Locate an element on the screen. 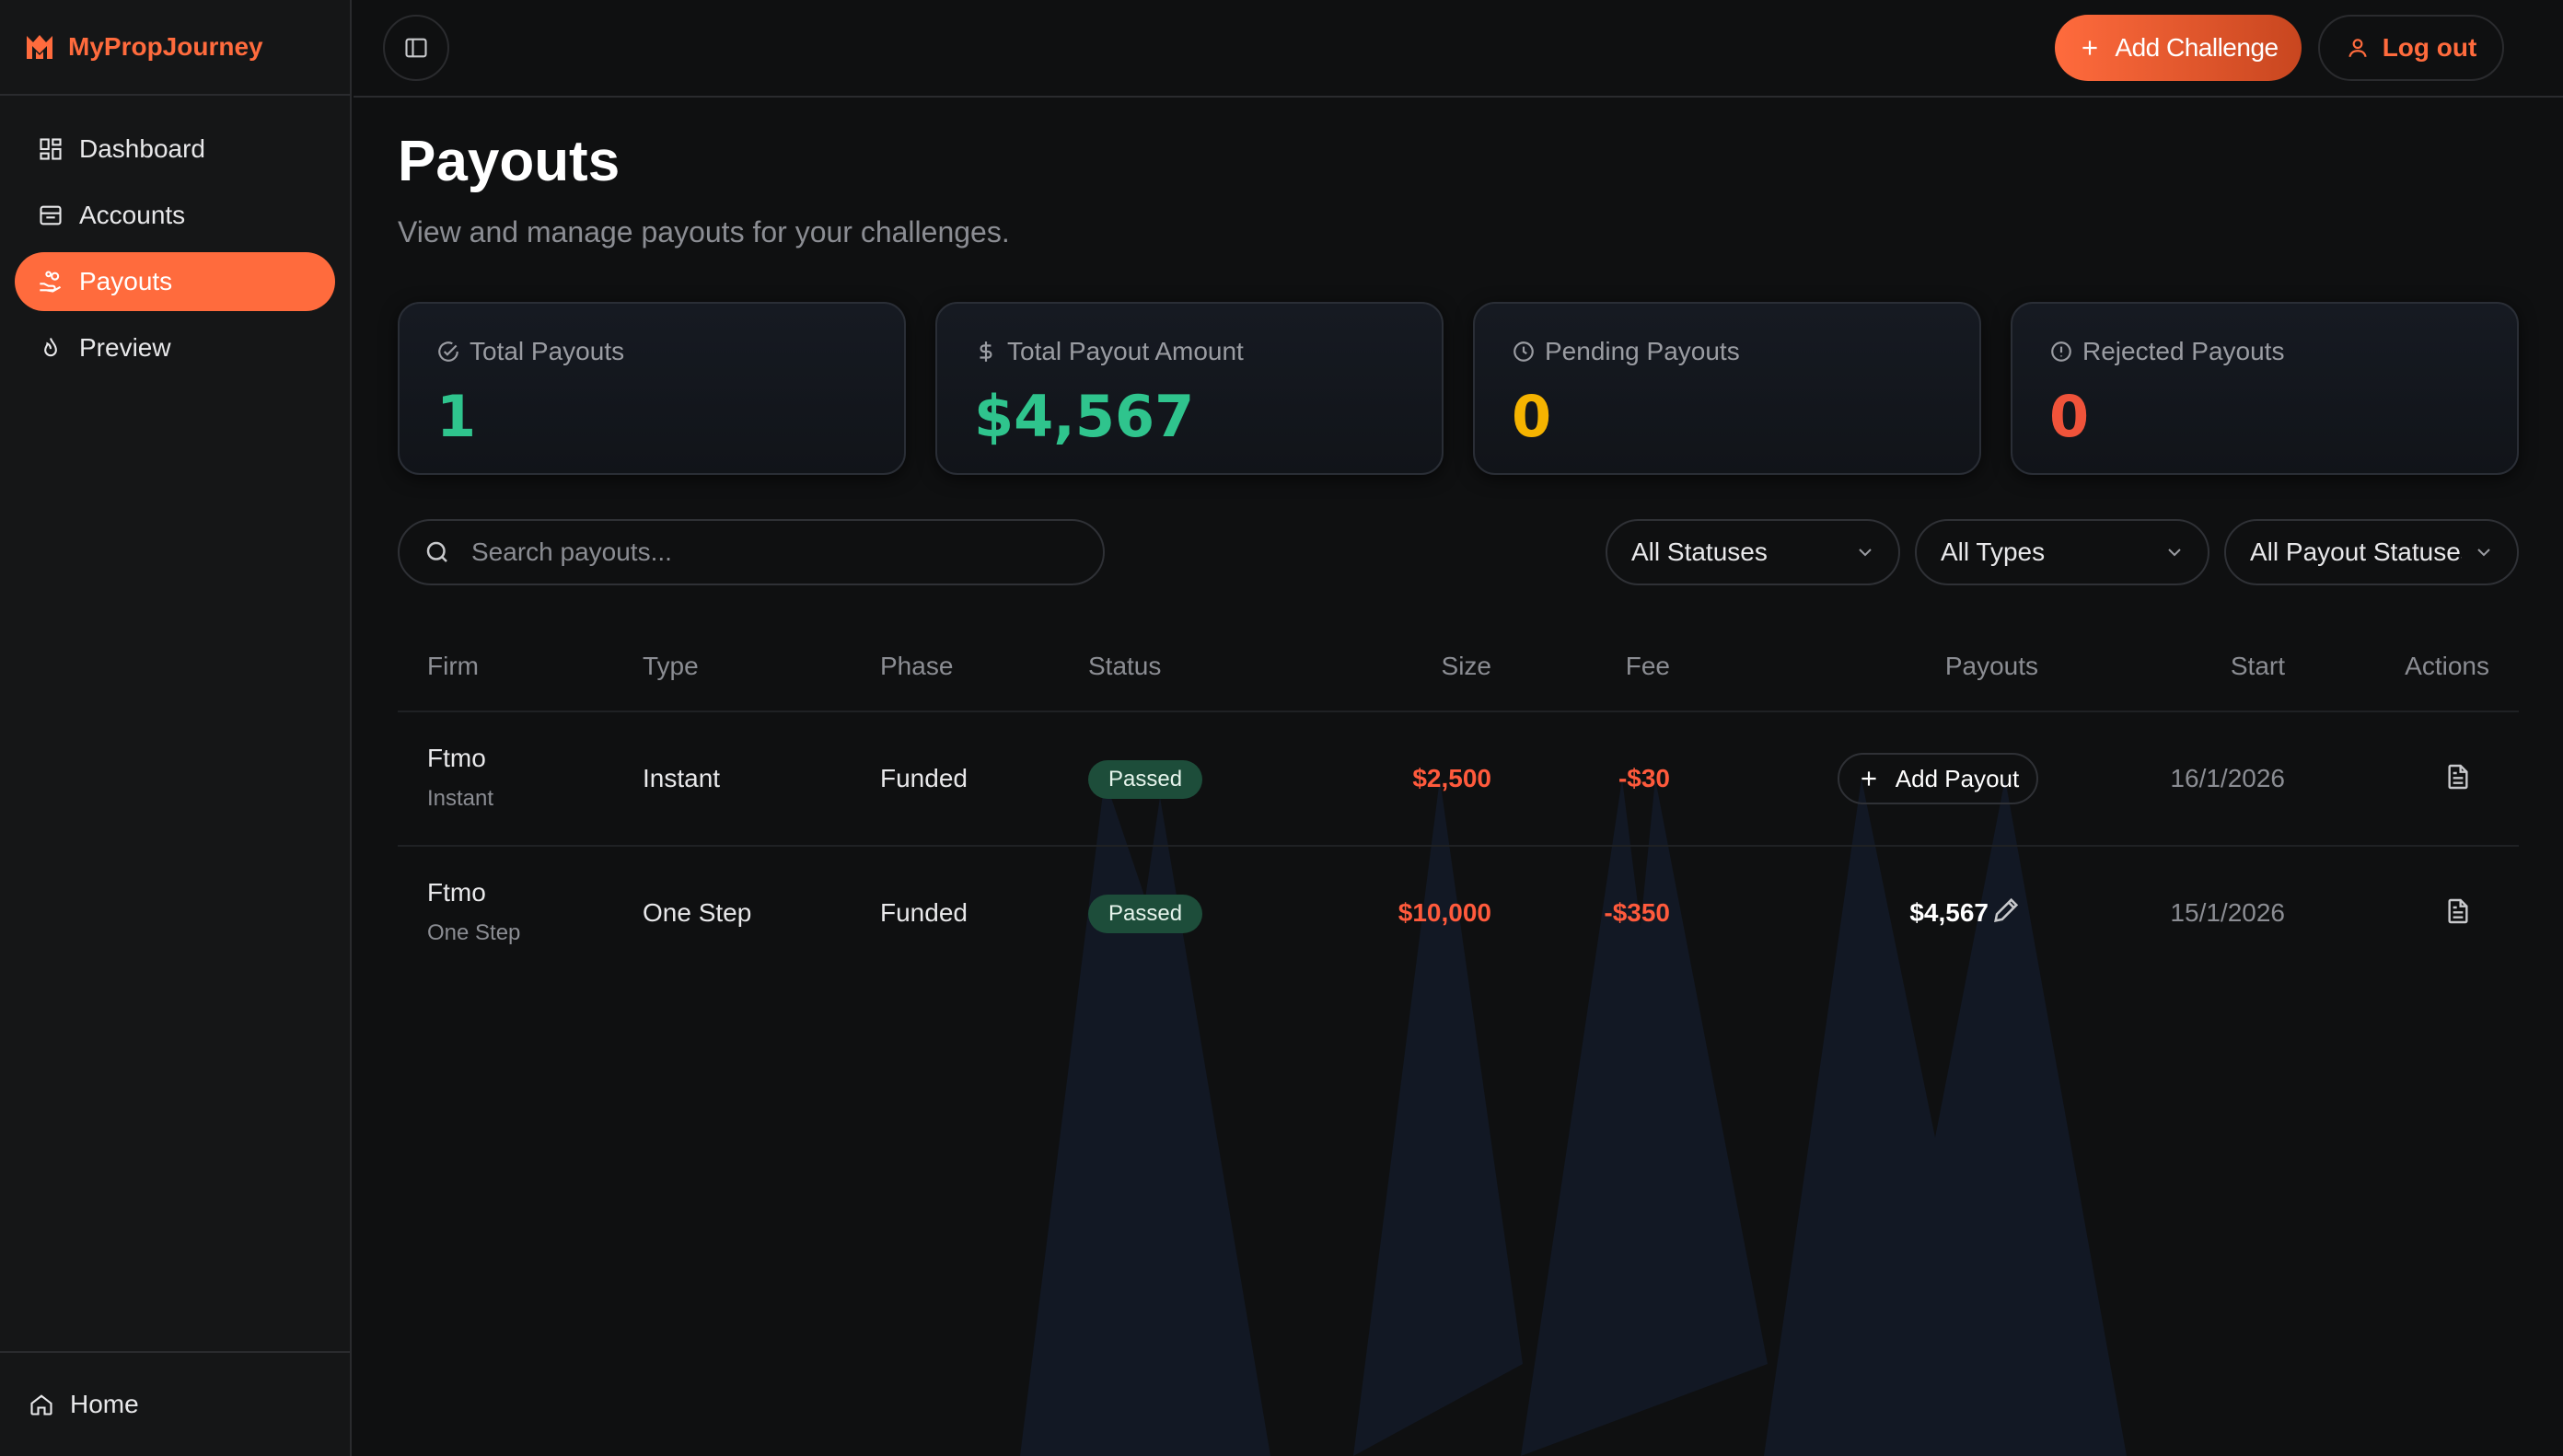 The height and width of the screenshot is (1456, 2563). sidebar-item-dashboard: Dashboard is located at coordinates (175, 149).